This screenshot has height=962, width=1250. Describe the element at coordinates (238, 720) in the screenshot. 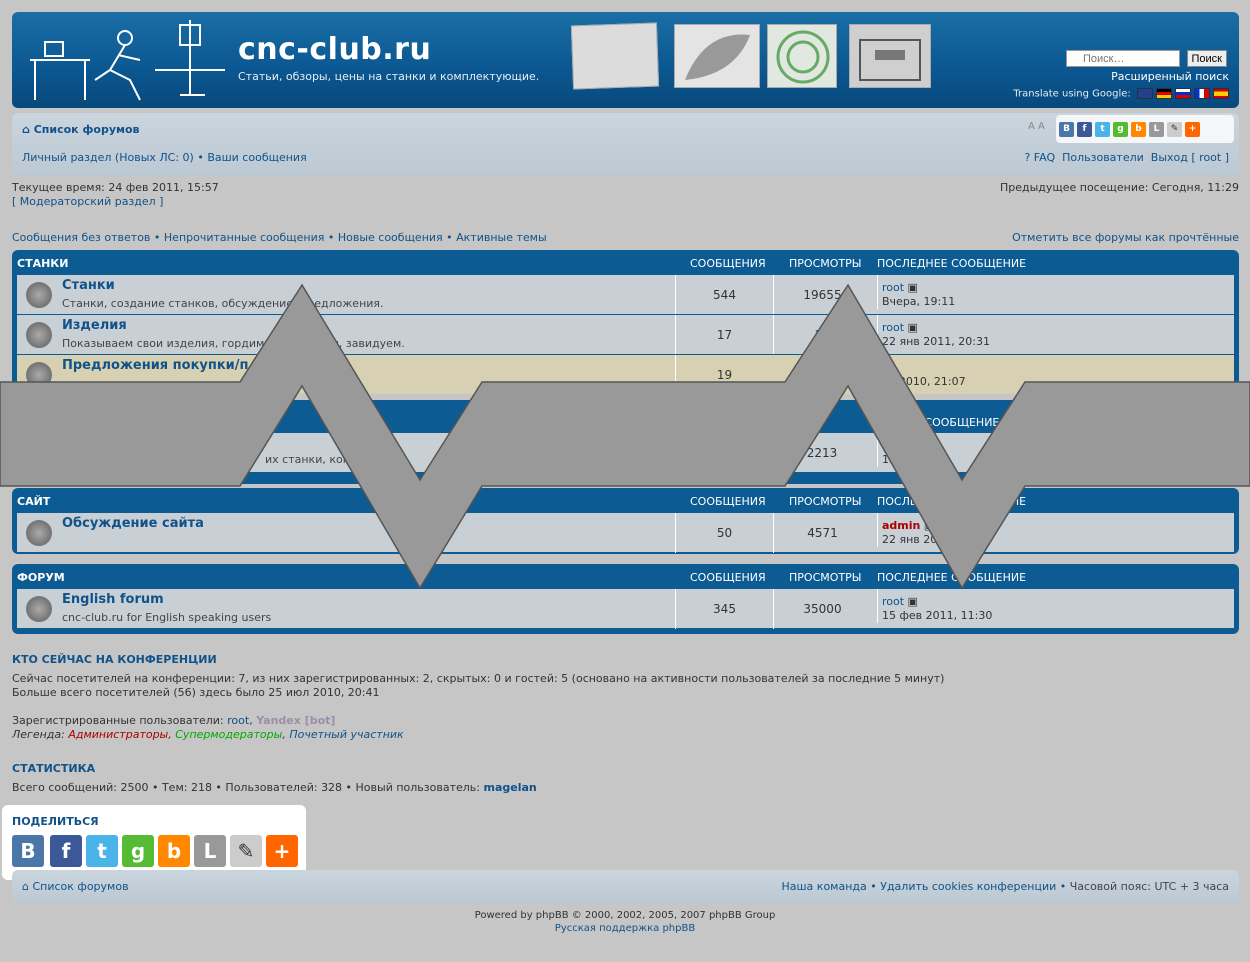

I see `user-link: root` at that location.